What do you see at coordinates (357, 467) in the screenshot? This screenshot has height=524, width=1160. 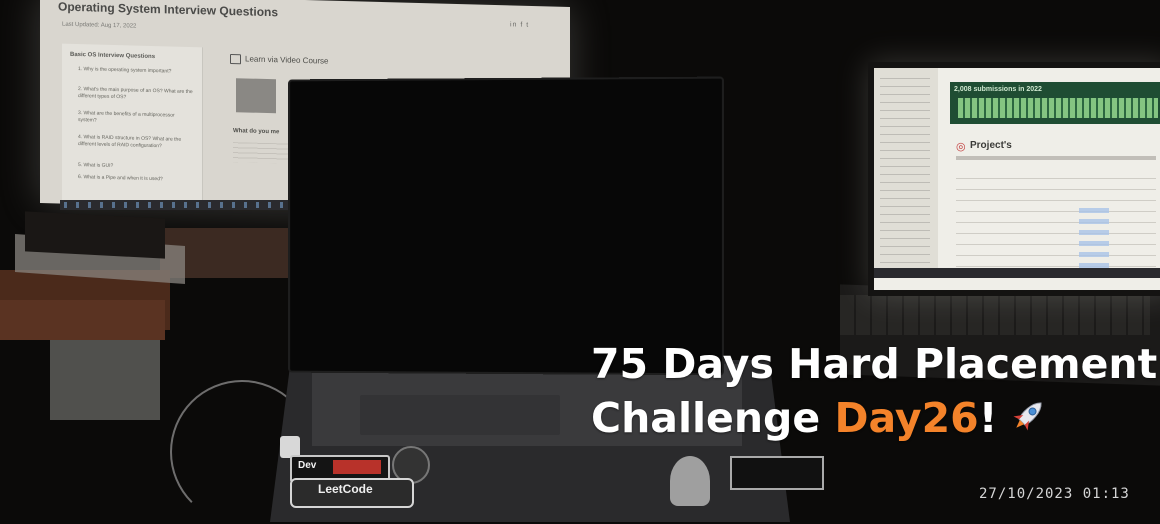 I see `dev-sticker-accent` at bounding box center [357, 467].